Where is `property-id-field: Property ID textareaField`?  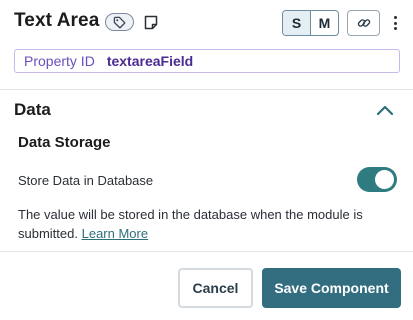
property-id-field: Property ID textareaField is located at coordinates (207, 61).